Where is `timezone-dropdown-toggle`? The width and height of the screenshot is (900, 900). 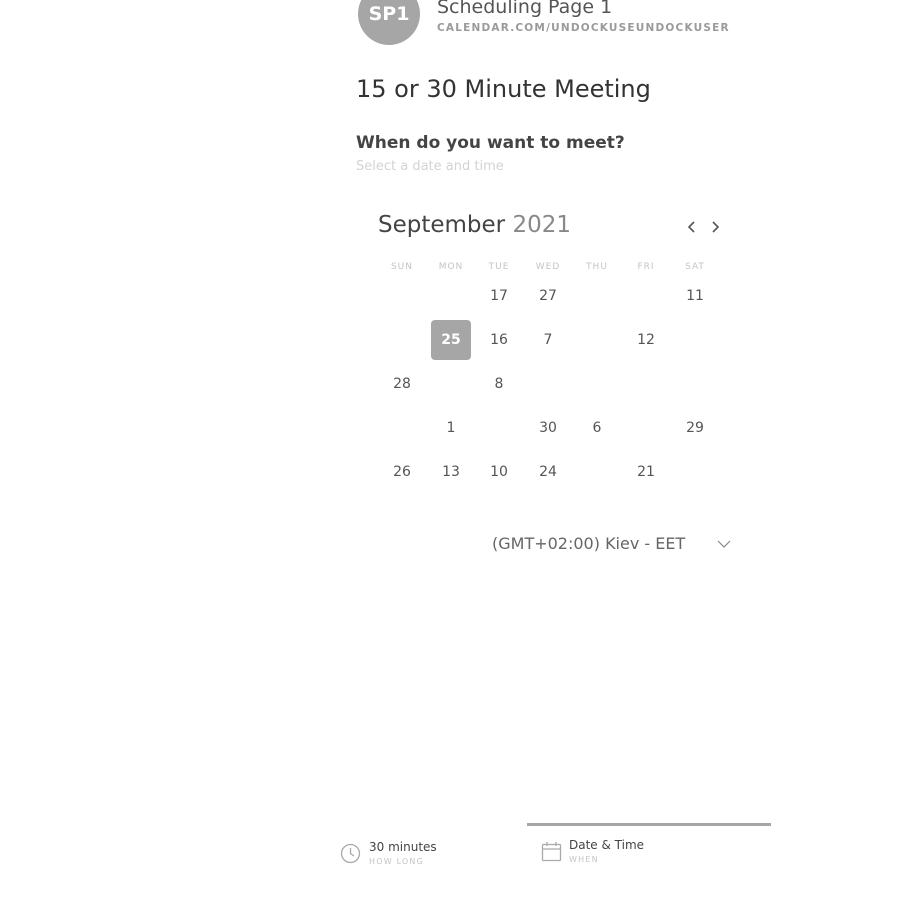 timezone-dropdown-toggle is located at coordinates (724, 544).